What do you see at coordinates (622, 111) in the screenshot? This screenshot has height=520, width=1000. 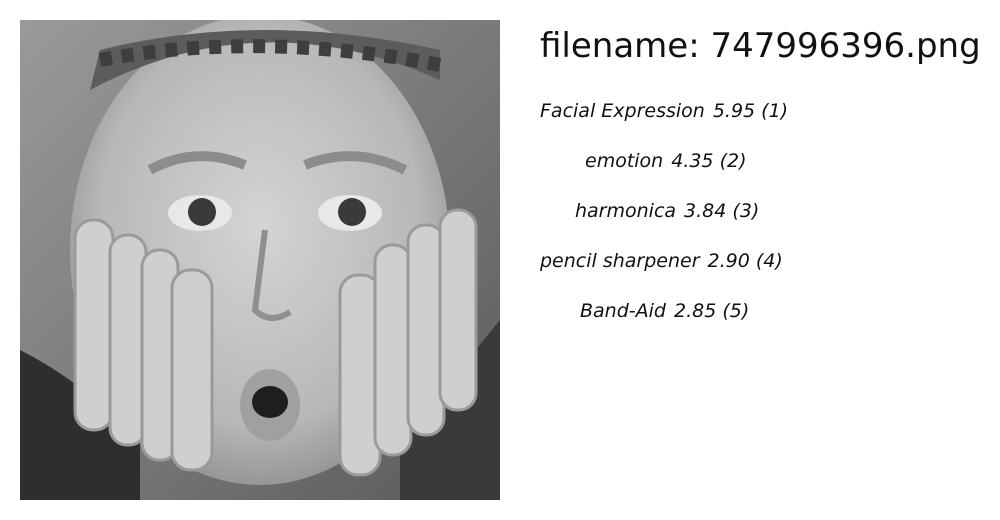 I see `prediction-label: Facial Expression` at bounding box center [622, 111].